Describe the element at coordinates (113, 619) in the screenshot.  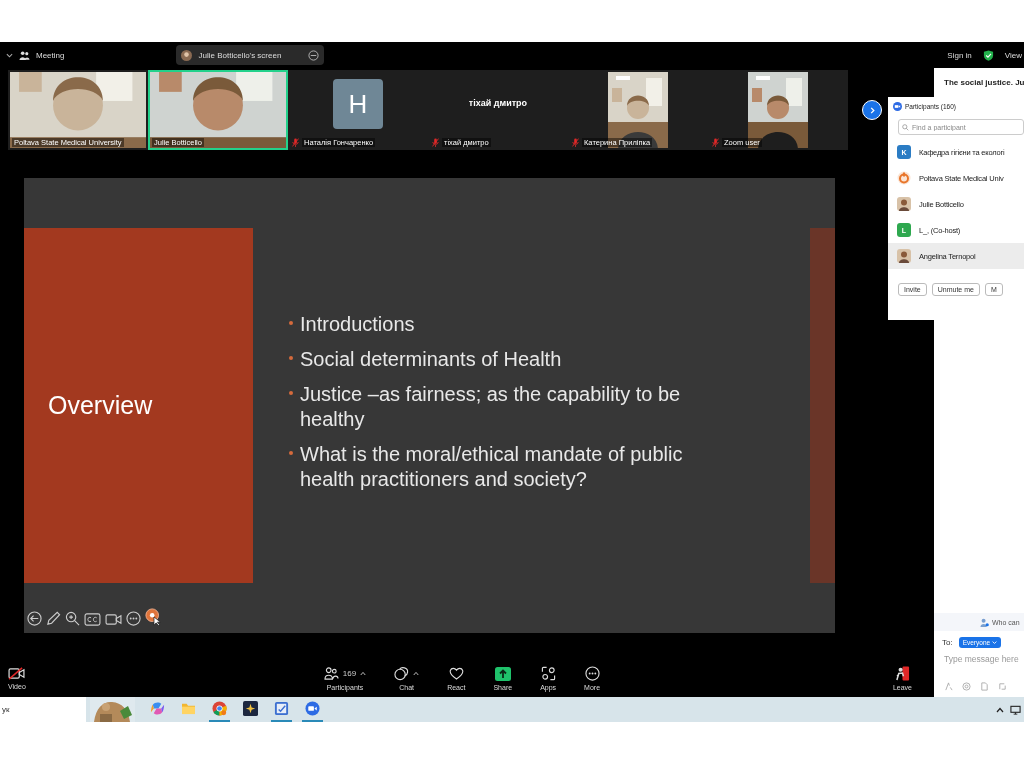
I see `camera-icon` at that location.